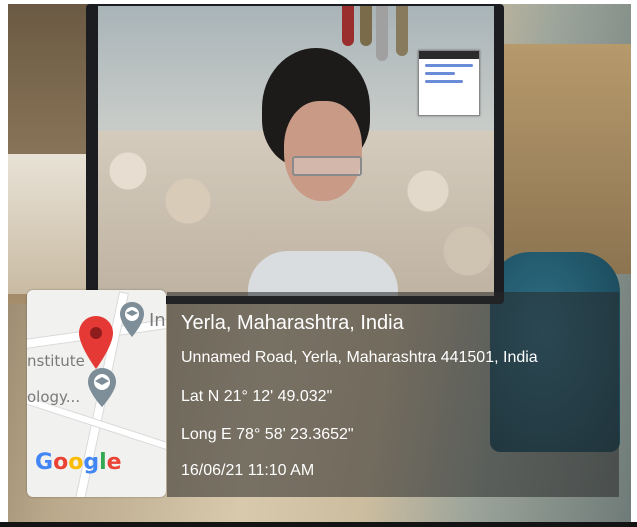  Describe the element at coordinates (248, 470) in the screenshot. I see `timestamp: 16/06/21 11:10 AM` at that location.